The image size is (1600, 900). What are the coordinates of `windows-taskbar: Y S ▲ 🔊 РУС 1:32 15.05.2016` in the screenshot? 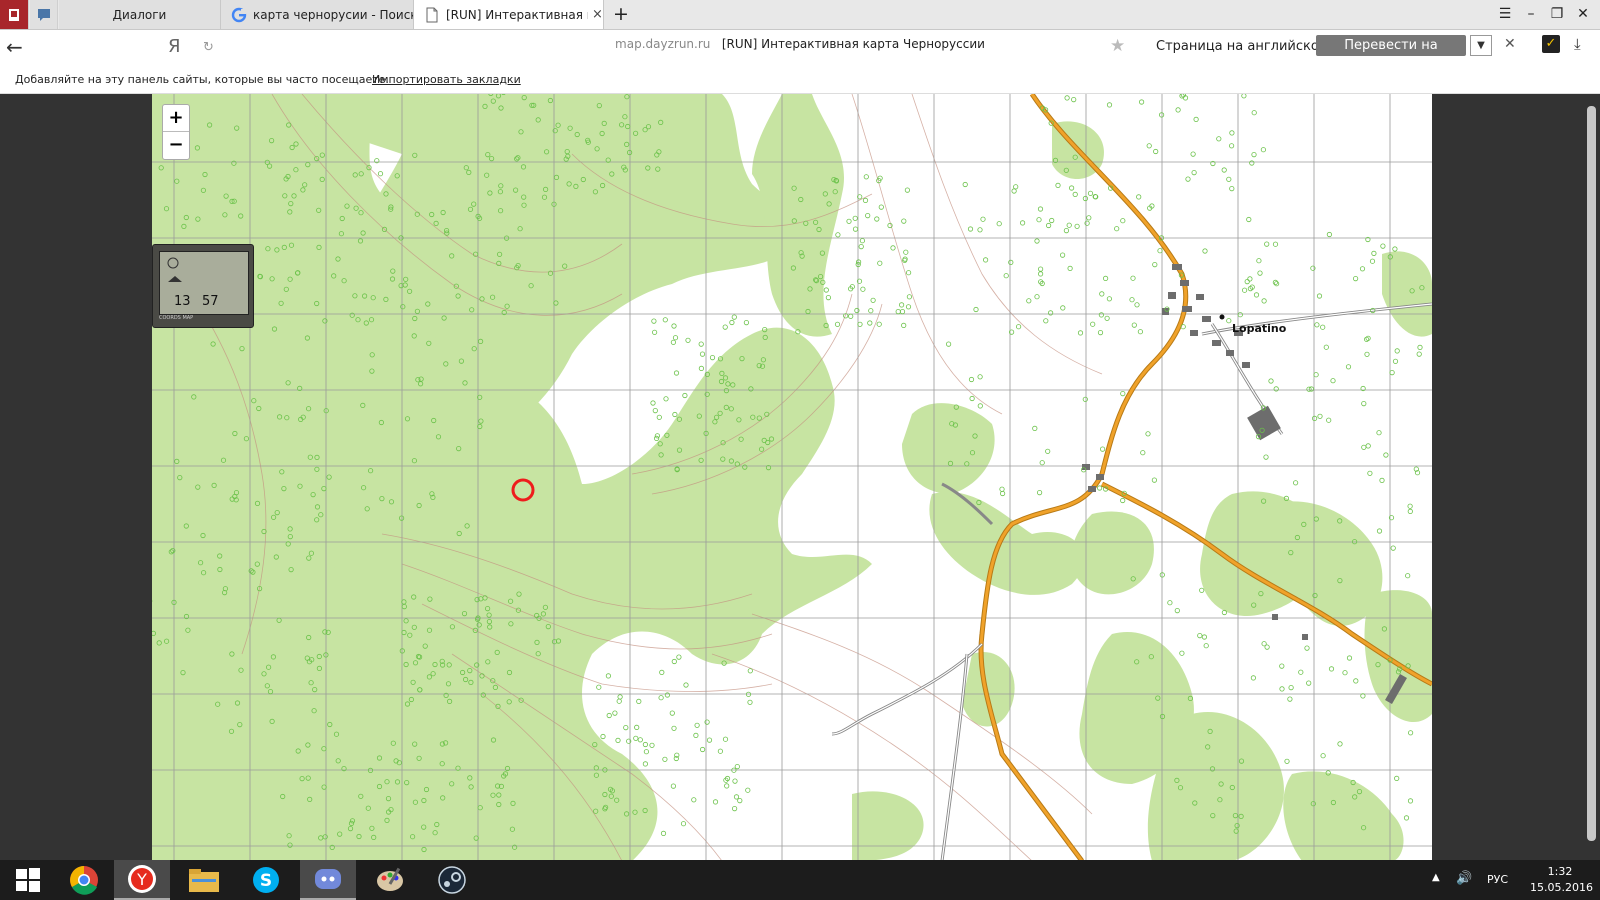 It's located at (800, 880).